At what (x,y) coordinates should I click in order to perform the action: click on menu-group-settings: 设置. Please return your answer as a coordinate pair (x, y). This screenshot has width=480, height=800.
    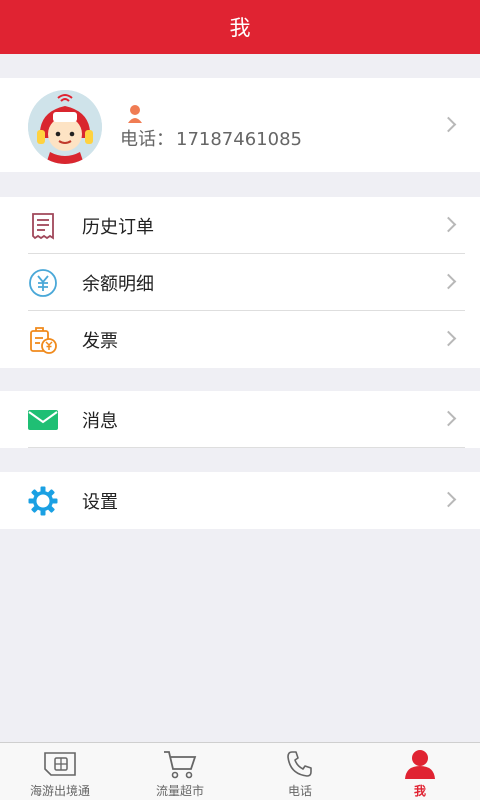
    Looking at the image, I should click on (240, 500).